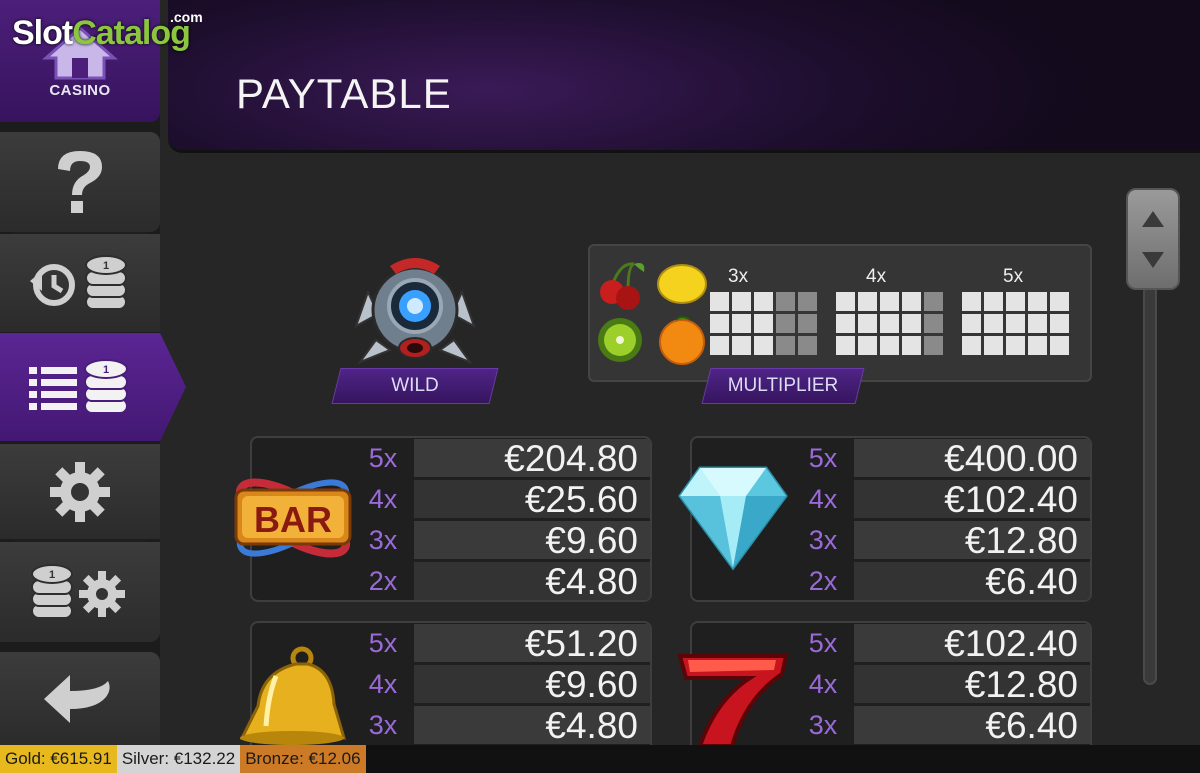 The width and height of the screenshot is (1200, 773). I want to click on multiplier-label: MULTIPLIER, so click(783, 385).